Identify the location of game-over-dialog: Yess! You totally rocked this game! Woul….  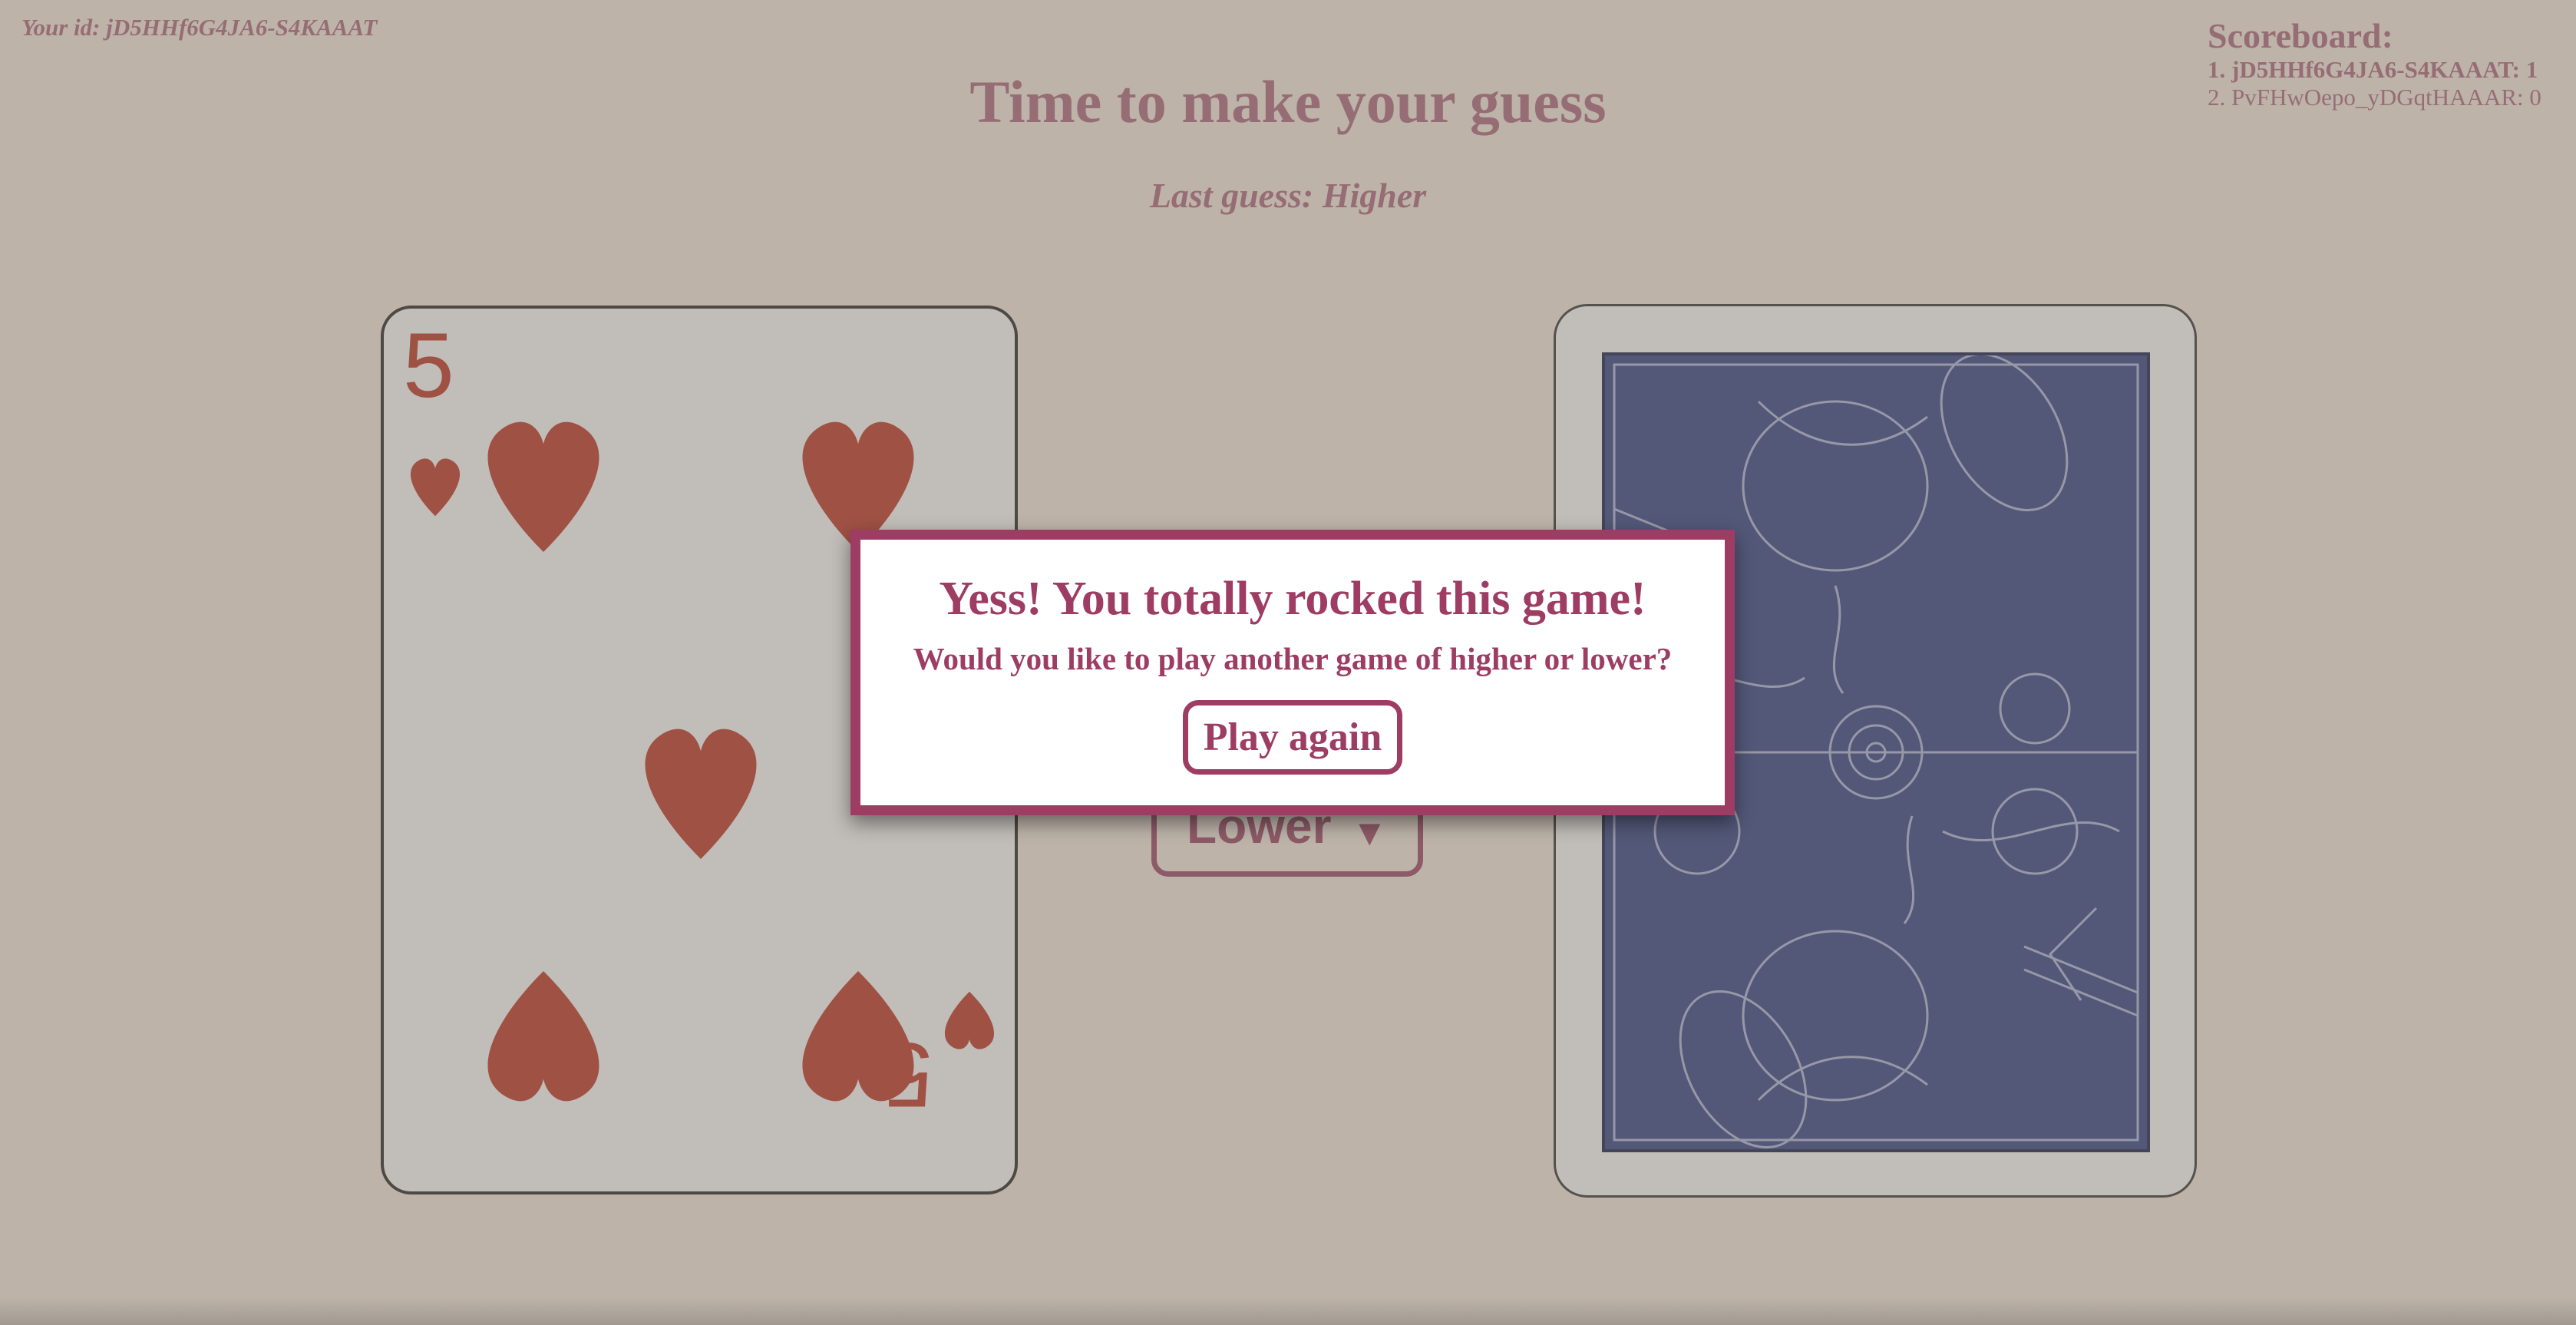
(1292, 672).